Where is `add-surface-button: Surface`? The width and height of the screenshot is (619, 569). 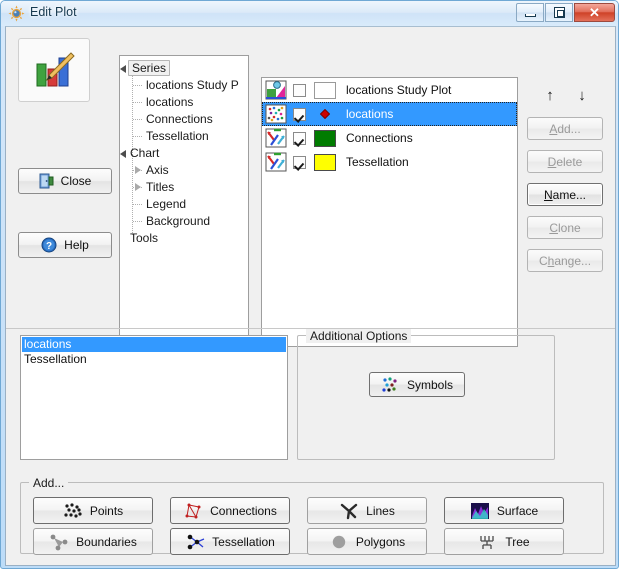 add-surface-button: Surface is located at coordinates (504, 510).